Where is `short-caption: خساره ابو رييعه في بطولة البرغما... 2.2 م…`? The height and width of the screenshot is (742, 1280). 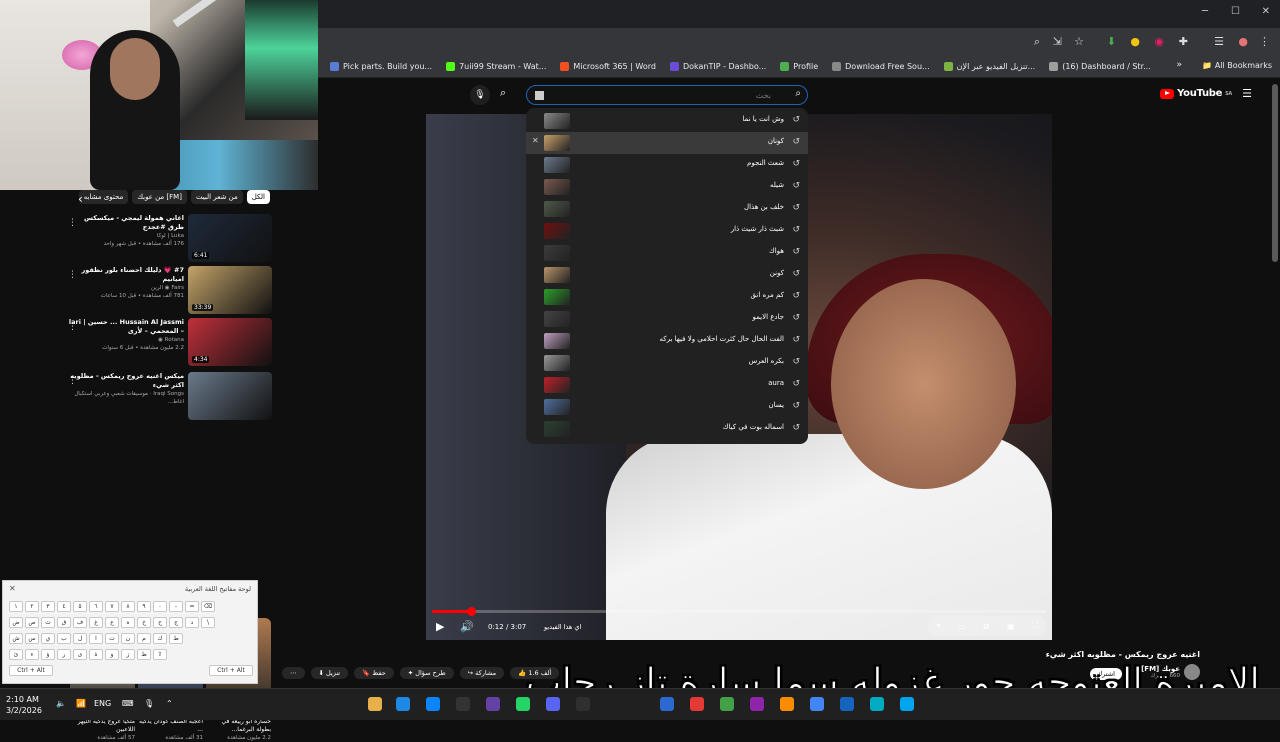
short-caption: خساره ابو رييعه في بطولة البرغما... 2.2 م… is located at coordinates (238, 730).